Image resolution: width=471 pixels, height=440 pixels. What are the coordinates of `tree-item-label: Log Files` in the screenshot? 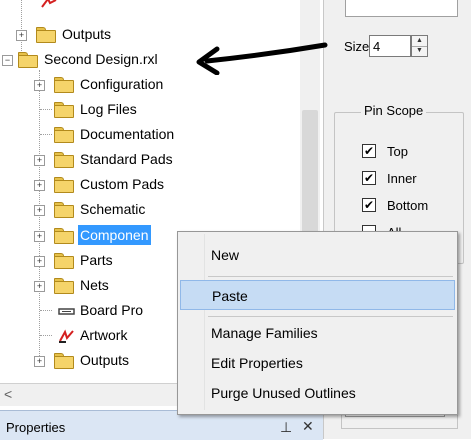 It's located at (108, 109).